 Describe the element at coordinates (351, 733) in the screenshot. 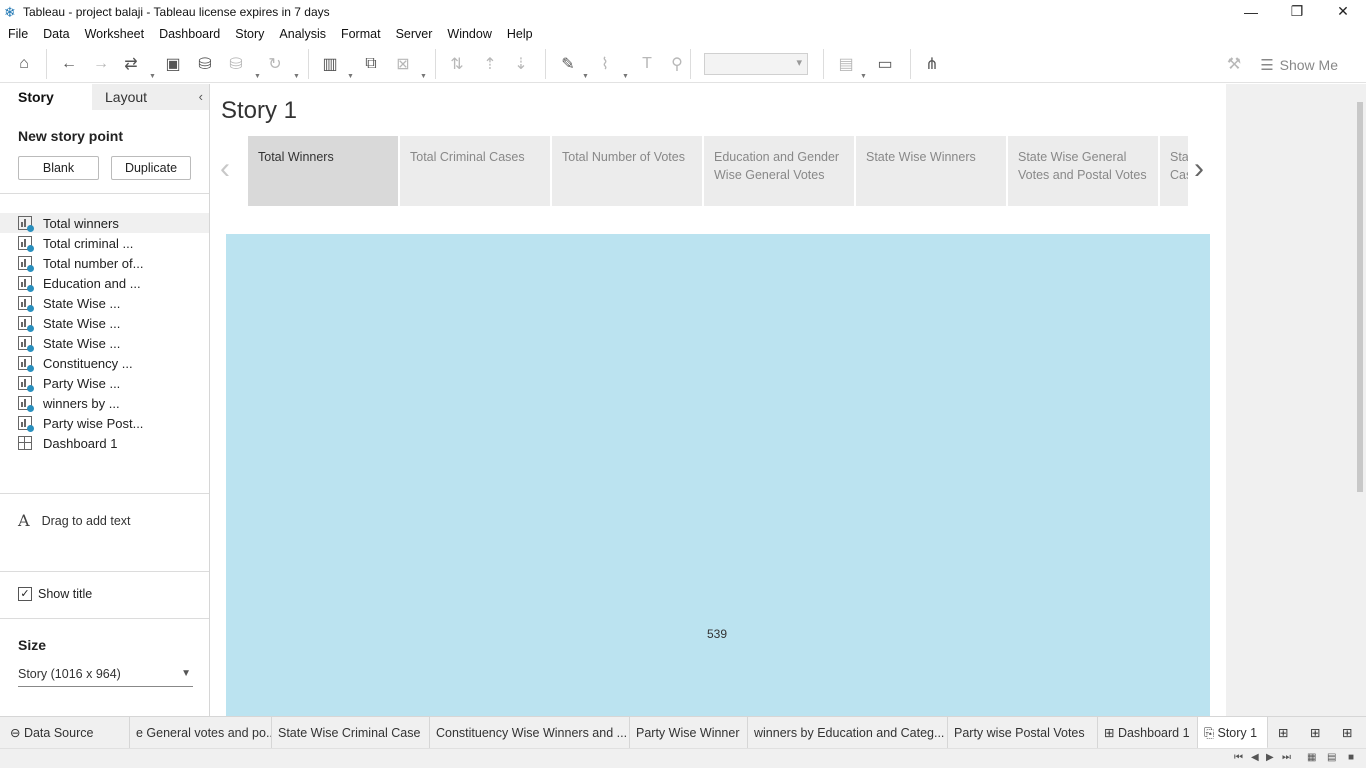

I see `sheet-tab: State Wise Criminal Case` at that location.